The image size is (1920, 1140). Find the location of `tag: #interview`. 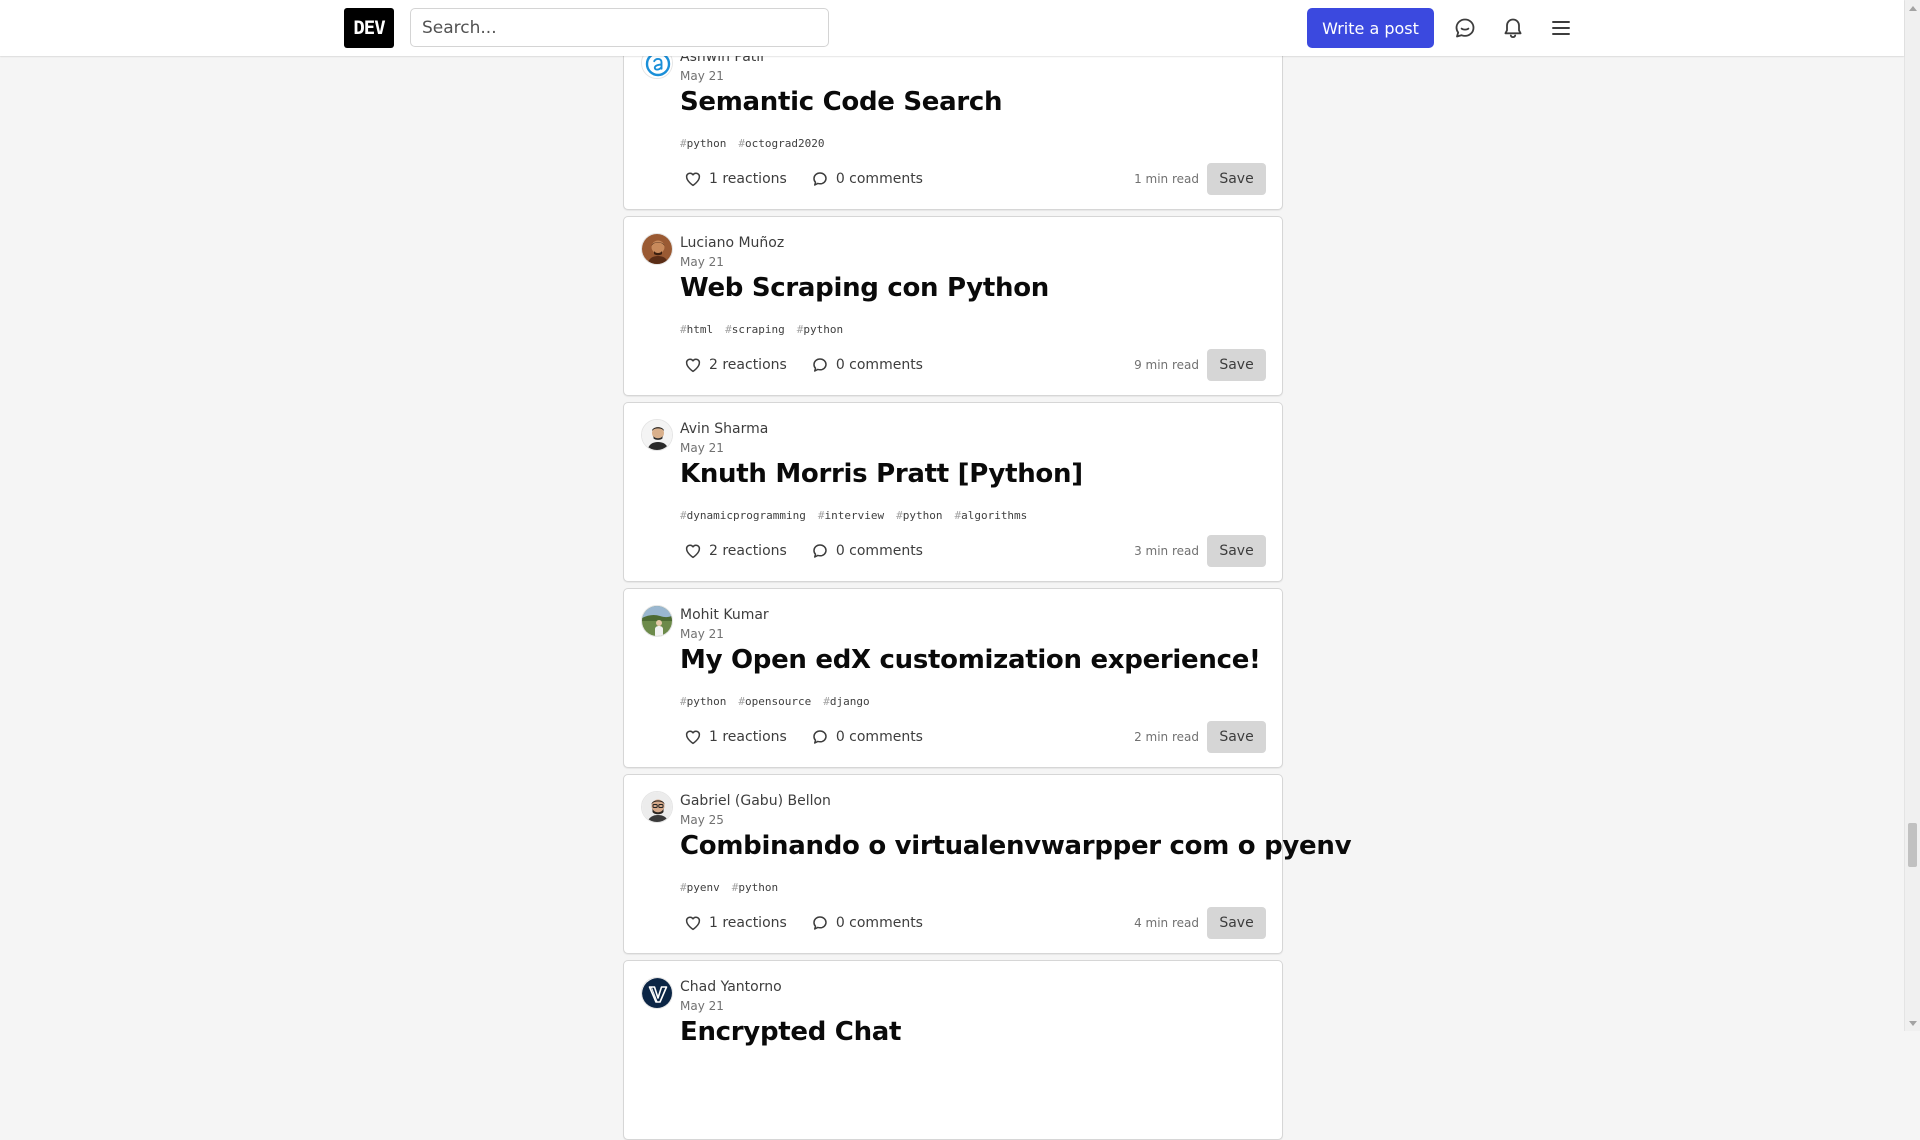

tag: #interview is located at coordinates (851, 515).